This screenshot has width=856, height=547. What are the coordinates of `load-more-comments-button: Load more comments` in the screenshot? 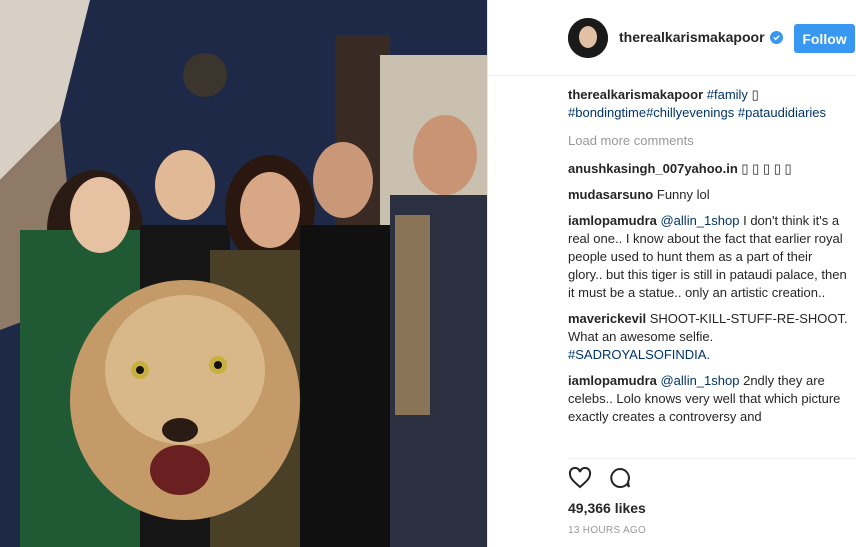 It's located at (708, 141).